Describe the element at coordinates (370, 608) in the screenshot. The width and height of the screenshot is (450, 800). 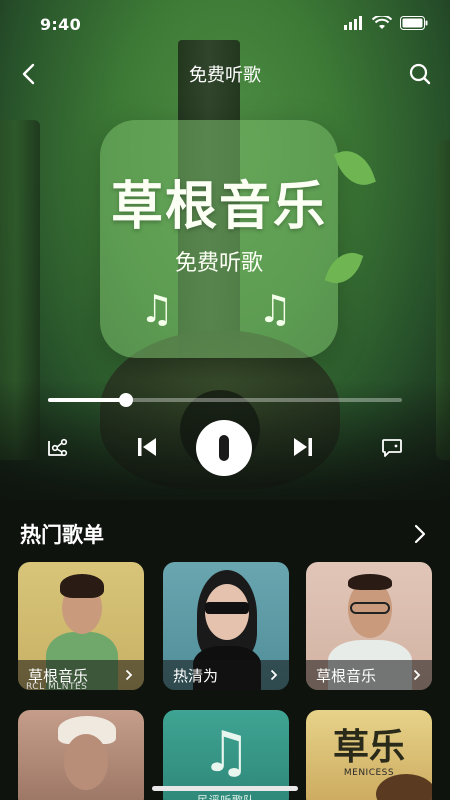
I see `glasses-icon` at that location.